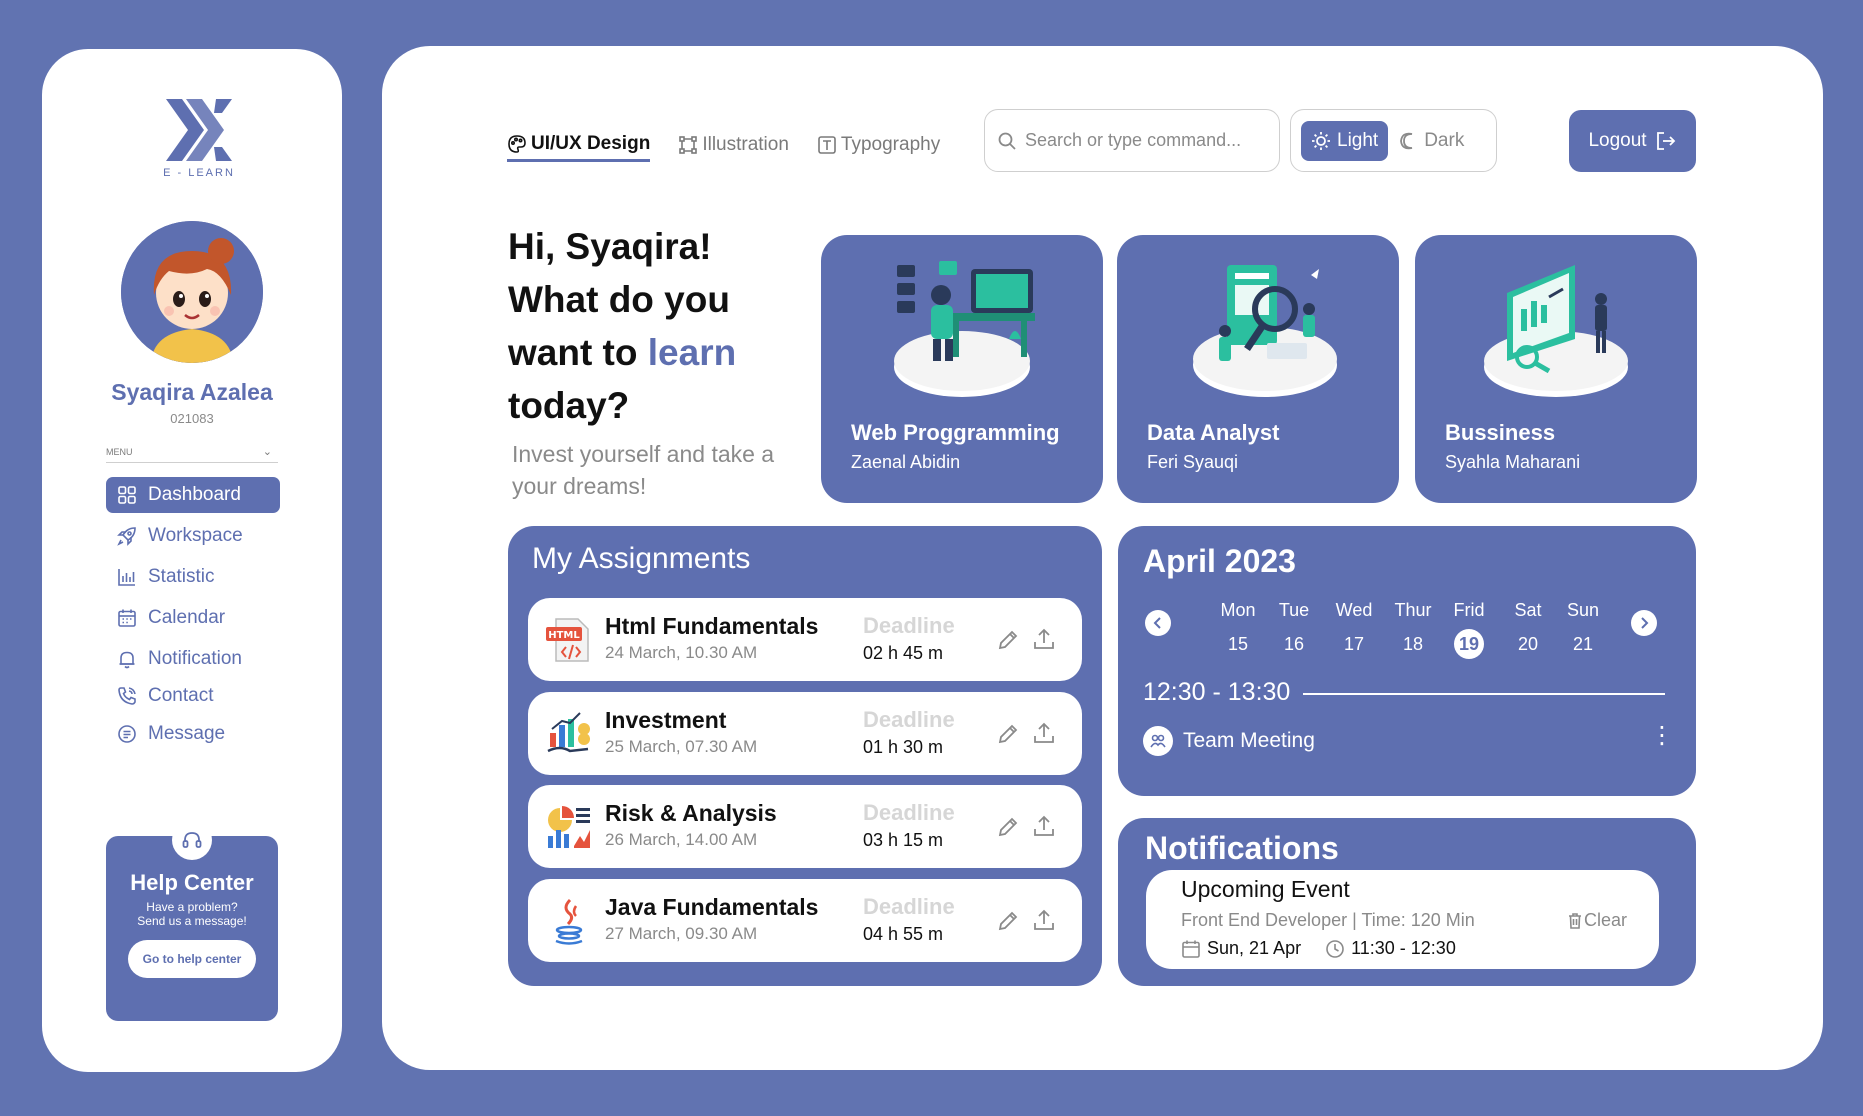  Describe the element at coordinates (192, 959) in the screenshot. I see `help-center-button: Go to help center` at that location.